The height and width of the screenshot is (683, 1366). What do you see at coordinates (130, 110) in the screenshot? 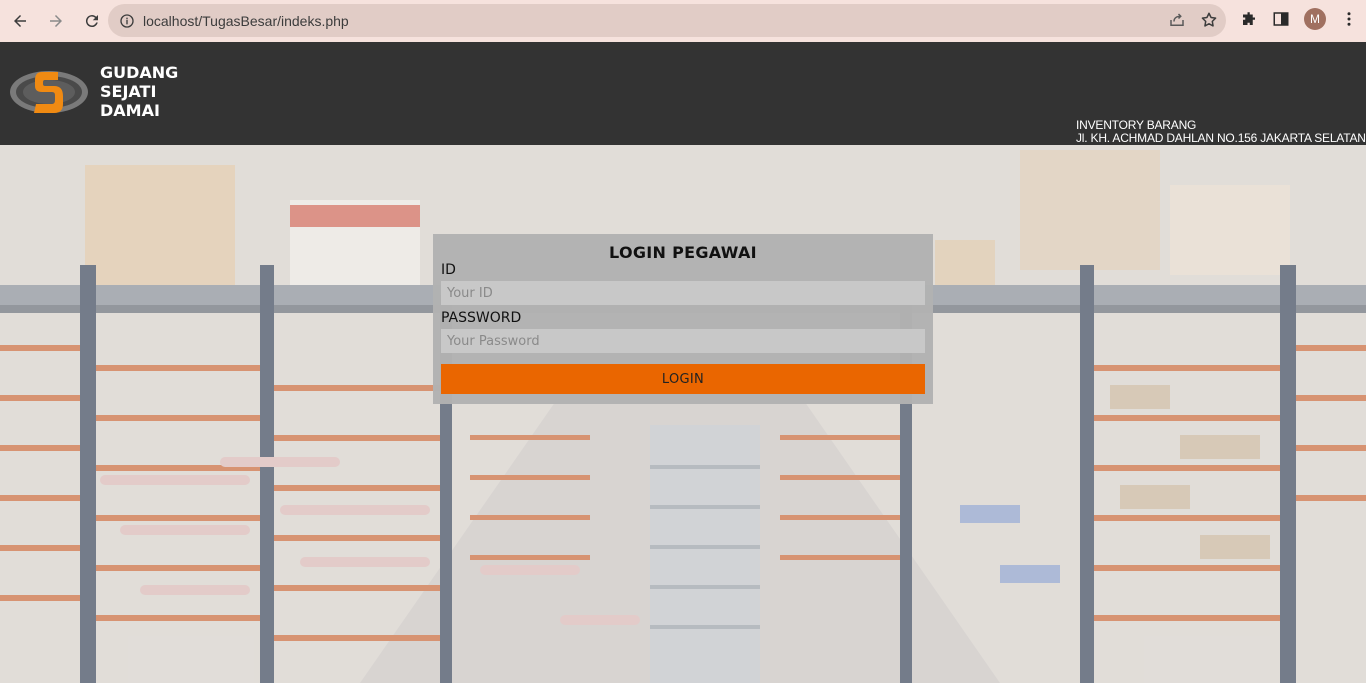
I see `brand-line-3: DAMAI` at bounding box center [130, 110].